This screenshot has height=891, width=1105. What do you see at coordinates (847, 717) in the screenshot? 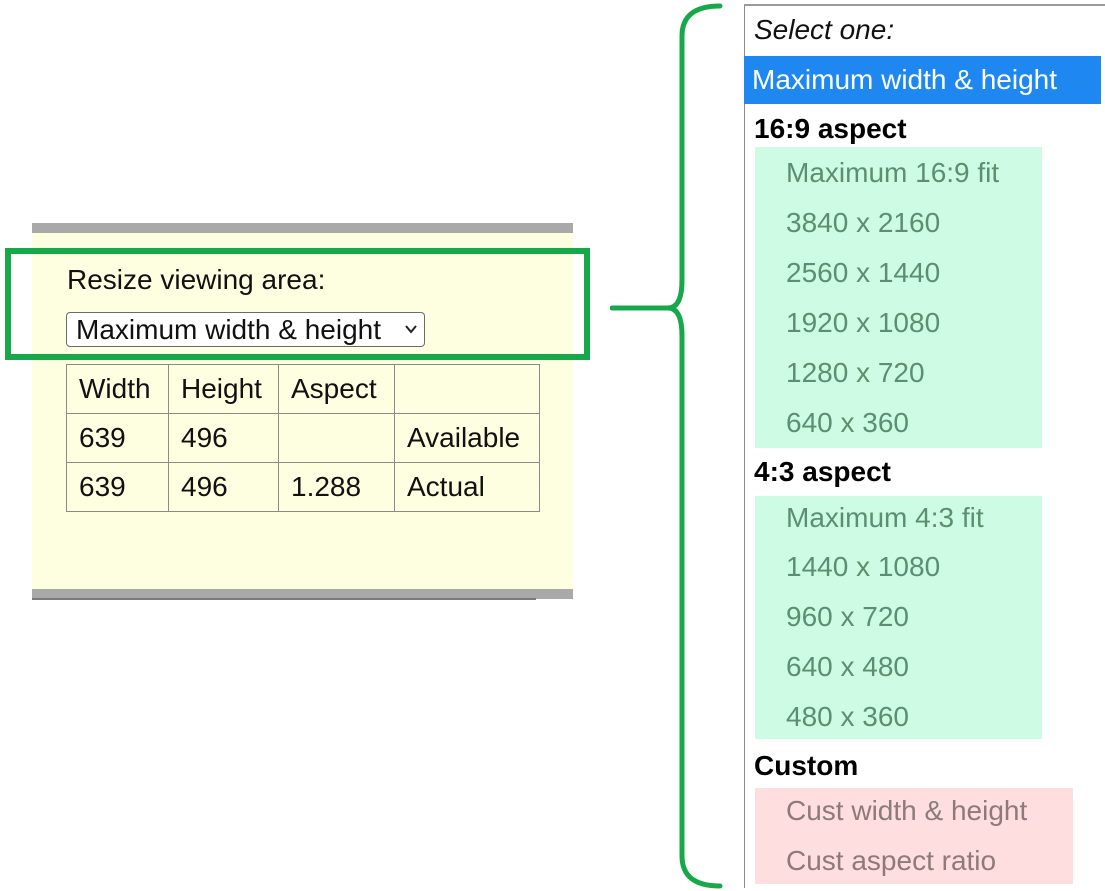
I see `dropdown-option: 480 x 360` at bounding box center [847, 717].